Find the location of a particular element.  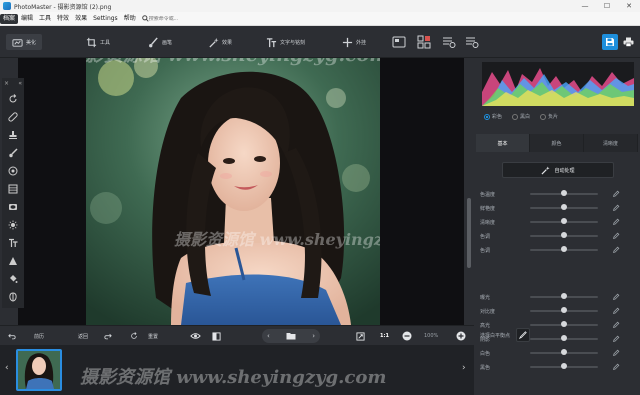

menu-edit: 编辑 is located at coordinates (27, 19).